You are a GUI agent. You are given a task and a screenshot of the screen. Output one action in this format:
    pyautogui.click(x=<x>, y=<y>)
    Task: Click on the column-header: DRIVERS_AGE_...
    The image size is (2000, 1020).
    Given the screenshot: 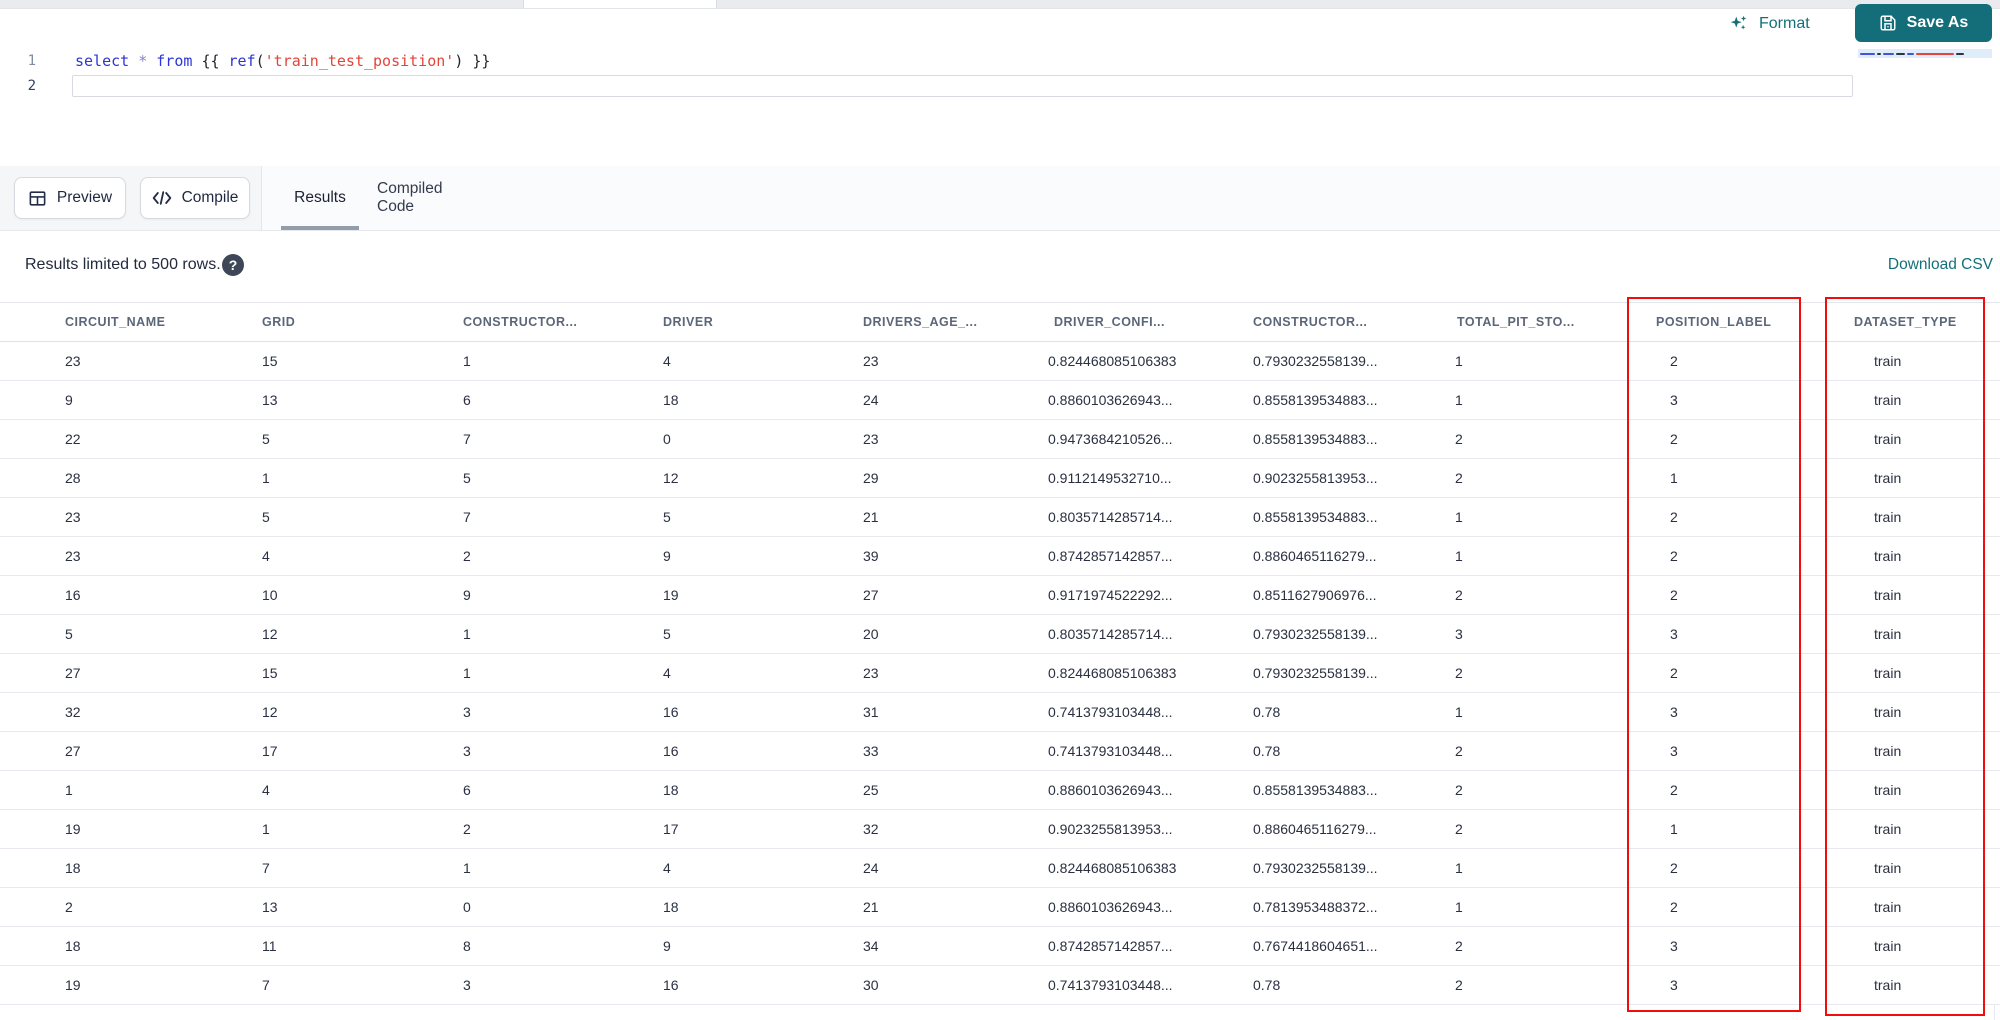 What is the action you would take?
    pyautogui.click(x=920, y=322)
    